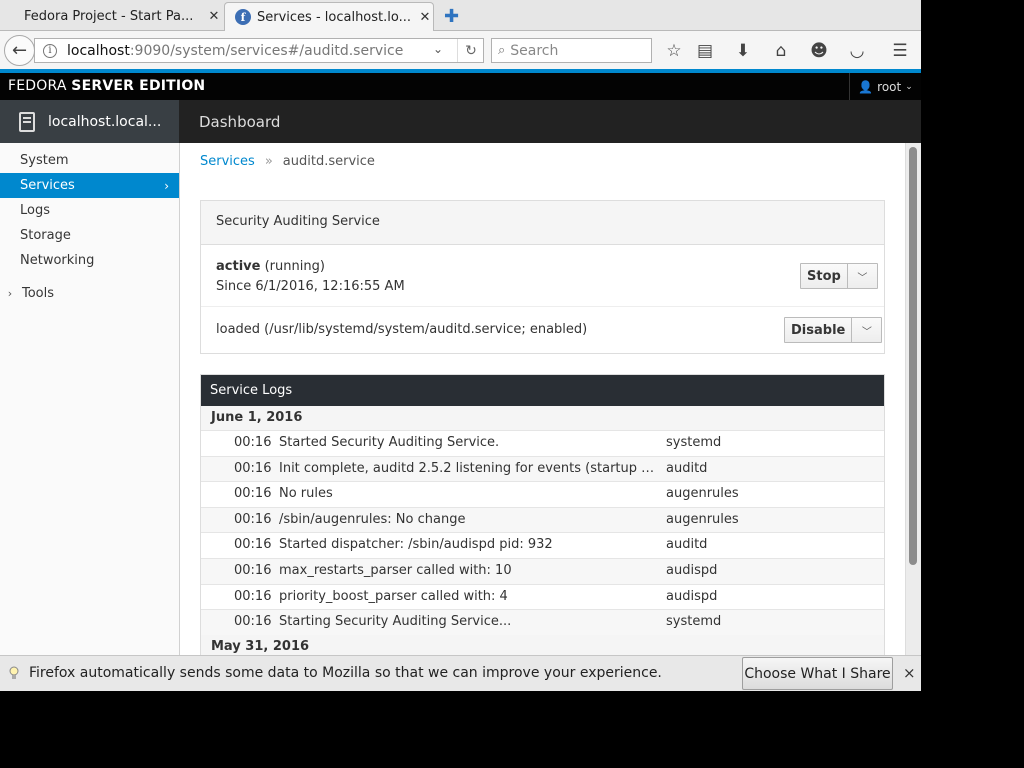  What do you see at coordinates (542, 645) in the screenshot?
I see `log-date-header: May 31, 2016` at bounding box center [542, 645].